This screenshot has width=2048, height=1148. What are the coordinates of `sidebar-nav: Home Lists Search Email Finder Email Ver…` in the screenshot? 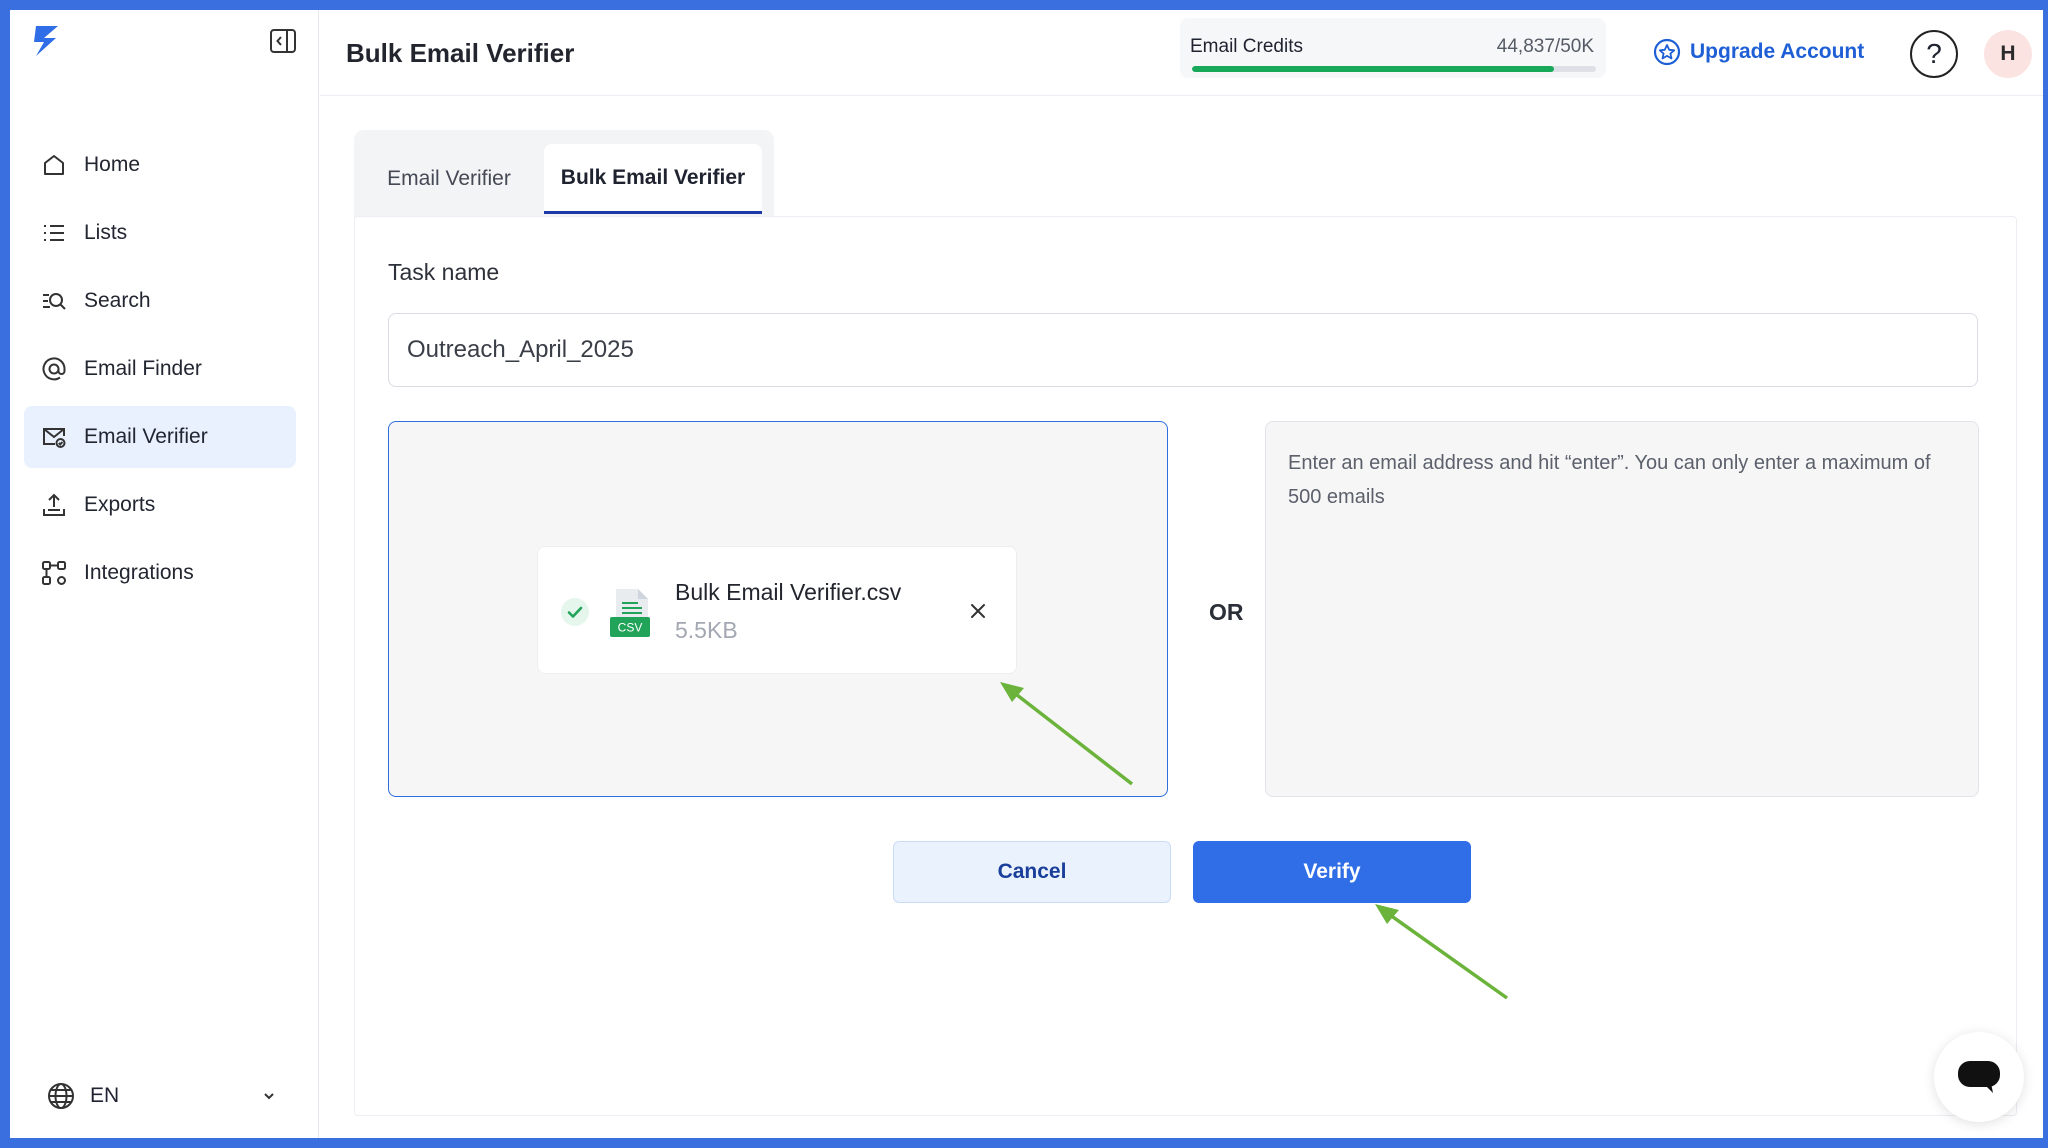 It's located at (160, 372).